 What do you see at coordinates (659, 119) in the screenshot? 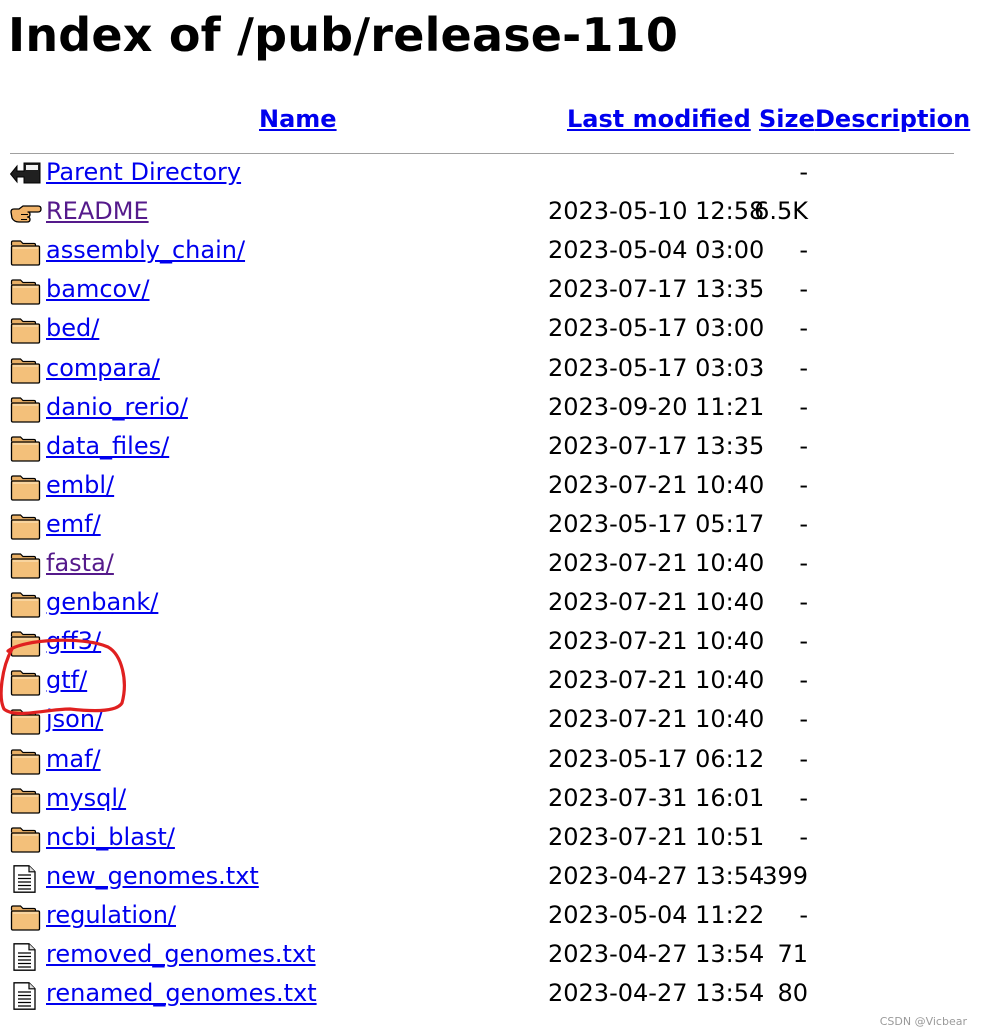
I see `sort-by-last-modified-link: Last modified` at bounding box center [659, 119].